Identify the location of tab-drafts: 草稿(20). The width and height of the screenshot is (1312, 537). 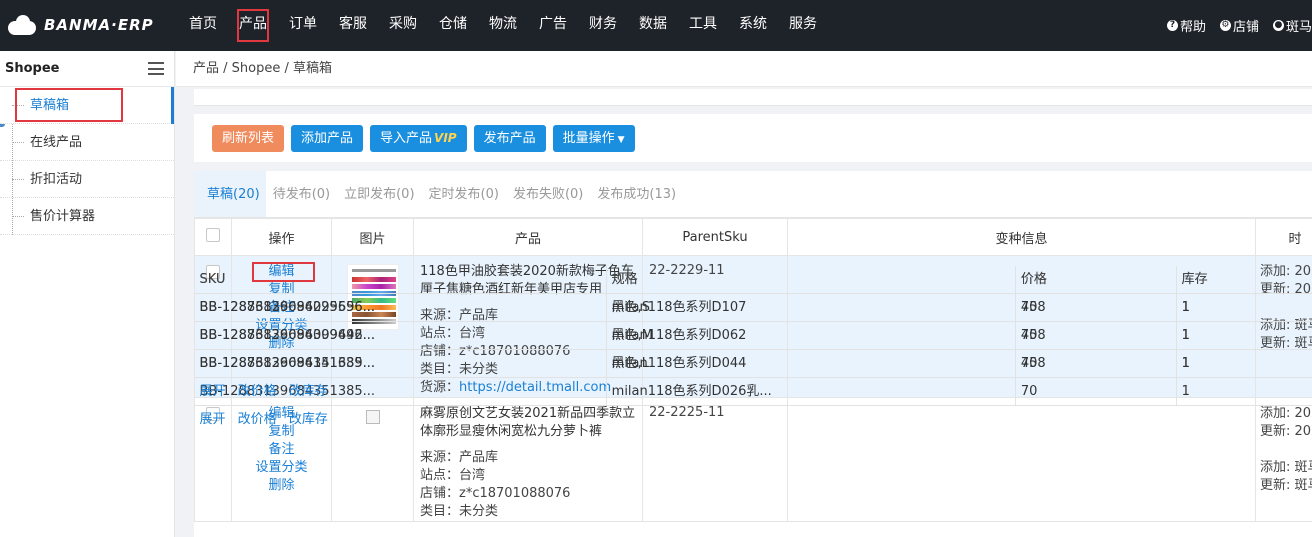
(230, 194).